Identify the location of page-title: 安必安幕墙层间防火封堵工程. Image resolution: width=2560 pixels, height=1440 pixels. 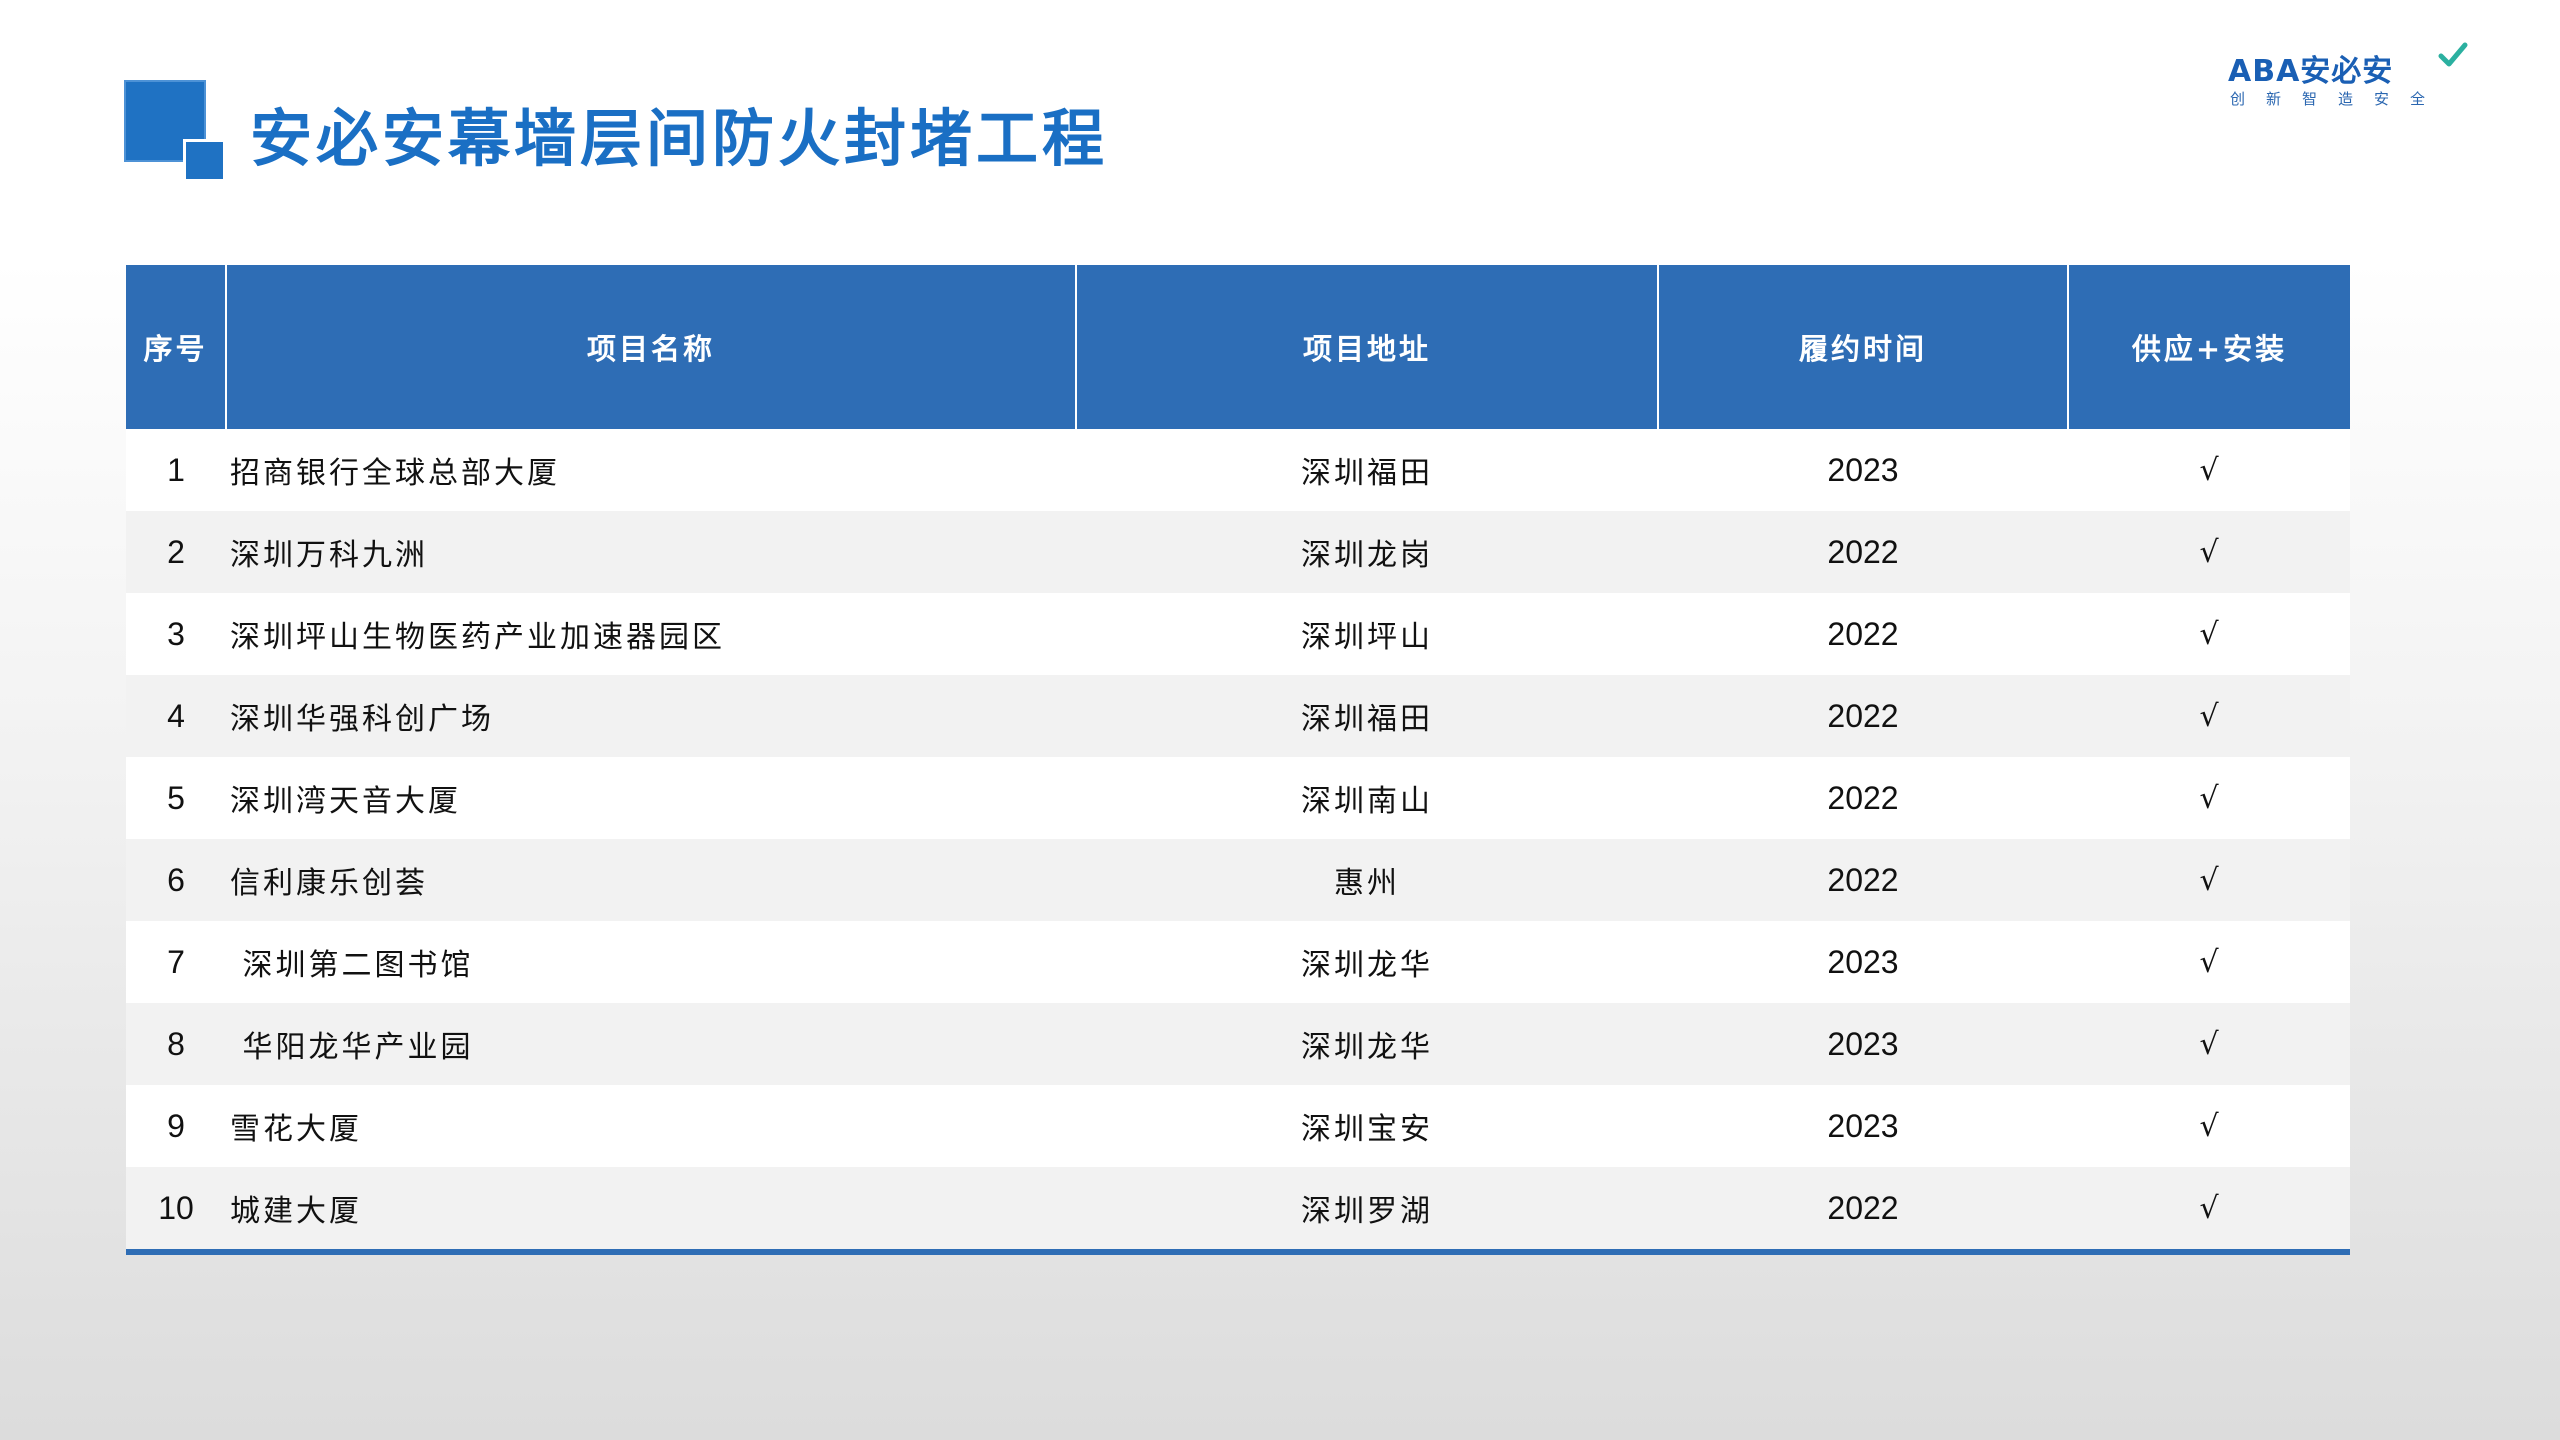
(679, 138).